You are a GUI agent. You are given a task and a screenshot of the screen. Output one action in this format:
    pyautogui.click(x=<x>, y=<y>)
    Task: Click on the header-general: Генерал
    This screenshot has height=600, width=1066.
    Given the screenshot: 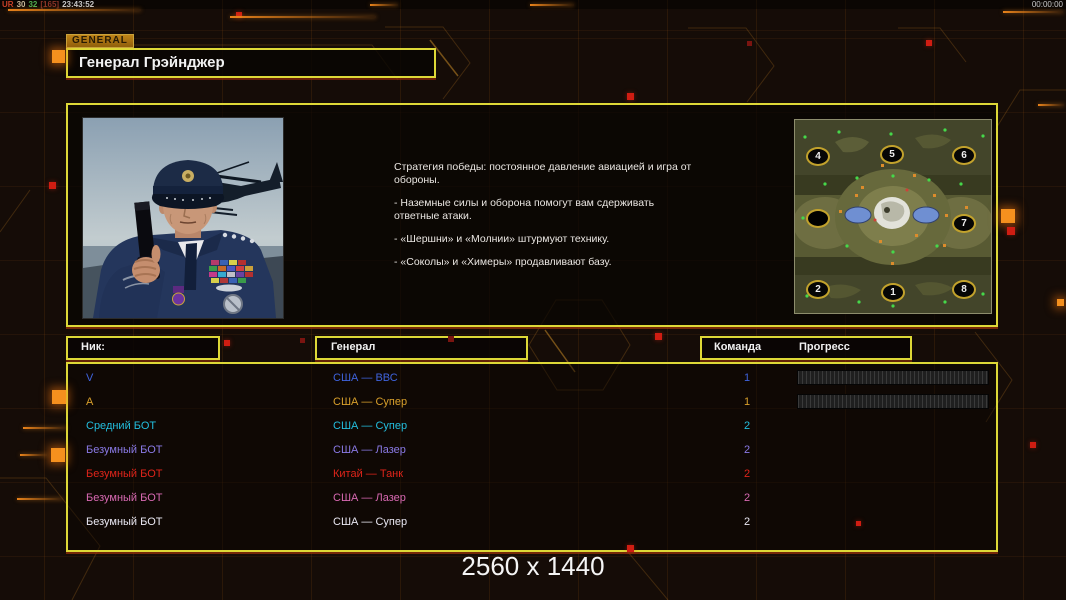 What is the action you would take?
    pyautogui.click(x=421, y=348)
    